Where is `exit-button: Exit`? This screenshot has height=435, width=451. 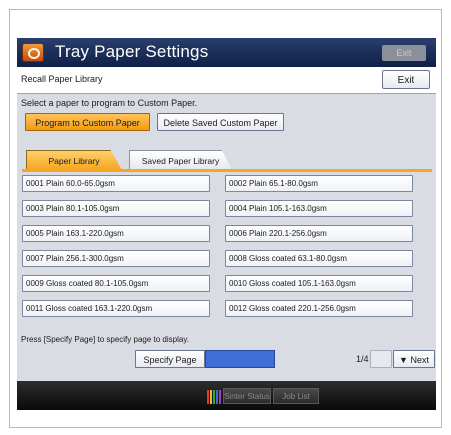 exit-button: Exit is located at coordinates (406, 79).